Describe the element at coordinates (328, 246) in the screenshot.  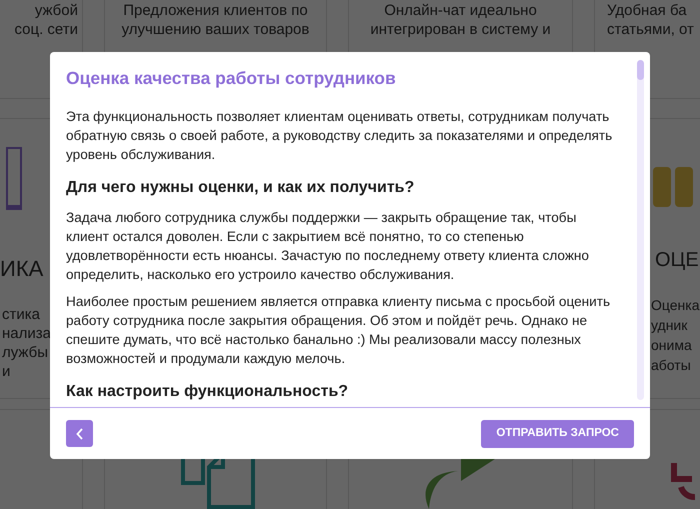
I see `paragraph: Задача любого сотрудника службы поддержки — закрыть обращение так, чтобы клиент остался доволен. Если с закрытием всё понятно, то со степенью удовлетворённости есть нюансы. Зачастую по последнему ответу клиента сложно определить, насколько его устроило качество обслуживания.` at that location.